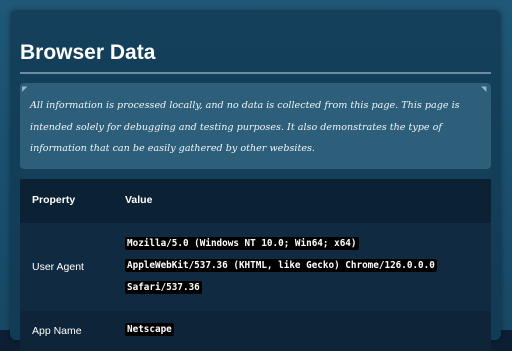 Image resolution: width=512 pixels, height=351 pixels. Describe the element at coordinates (163, 287) in the screenshot. I see `user-agent-line-3: Safari/537.36` at that location.